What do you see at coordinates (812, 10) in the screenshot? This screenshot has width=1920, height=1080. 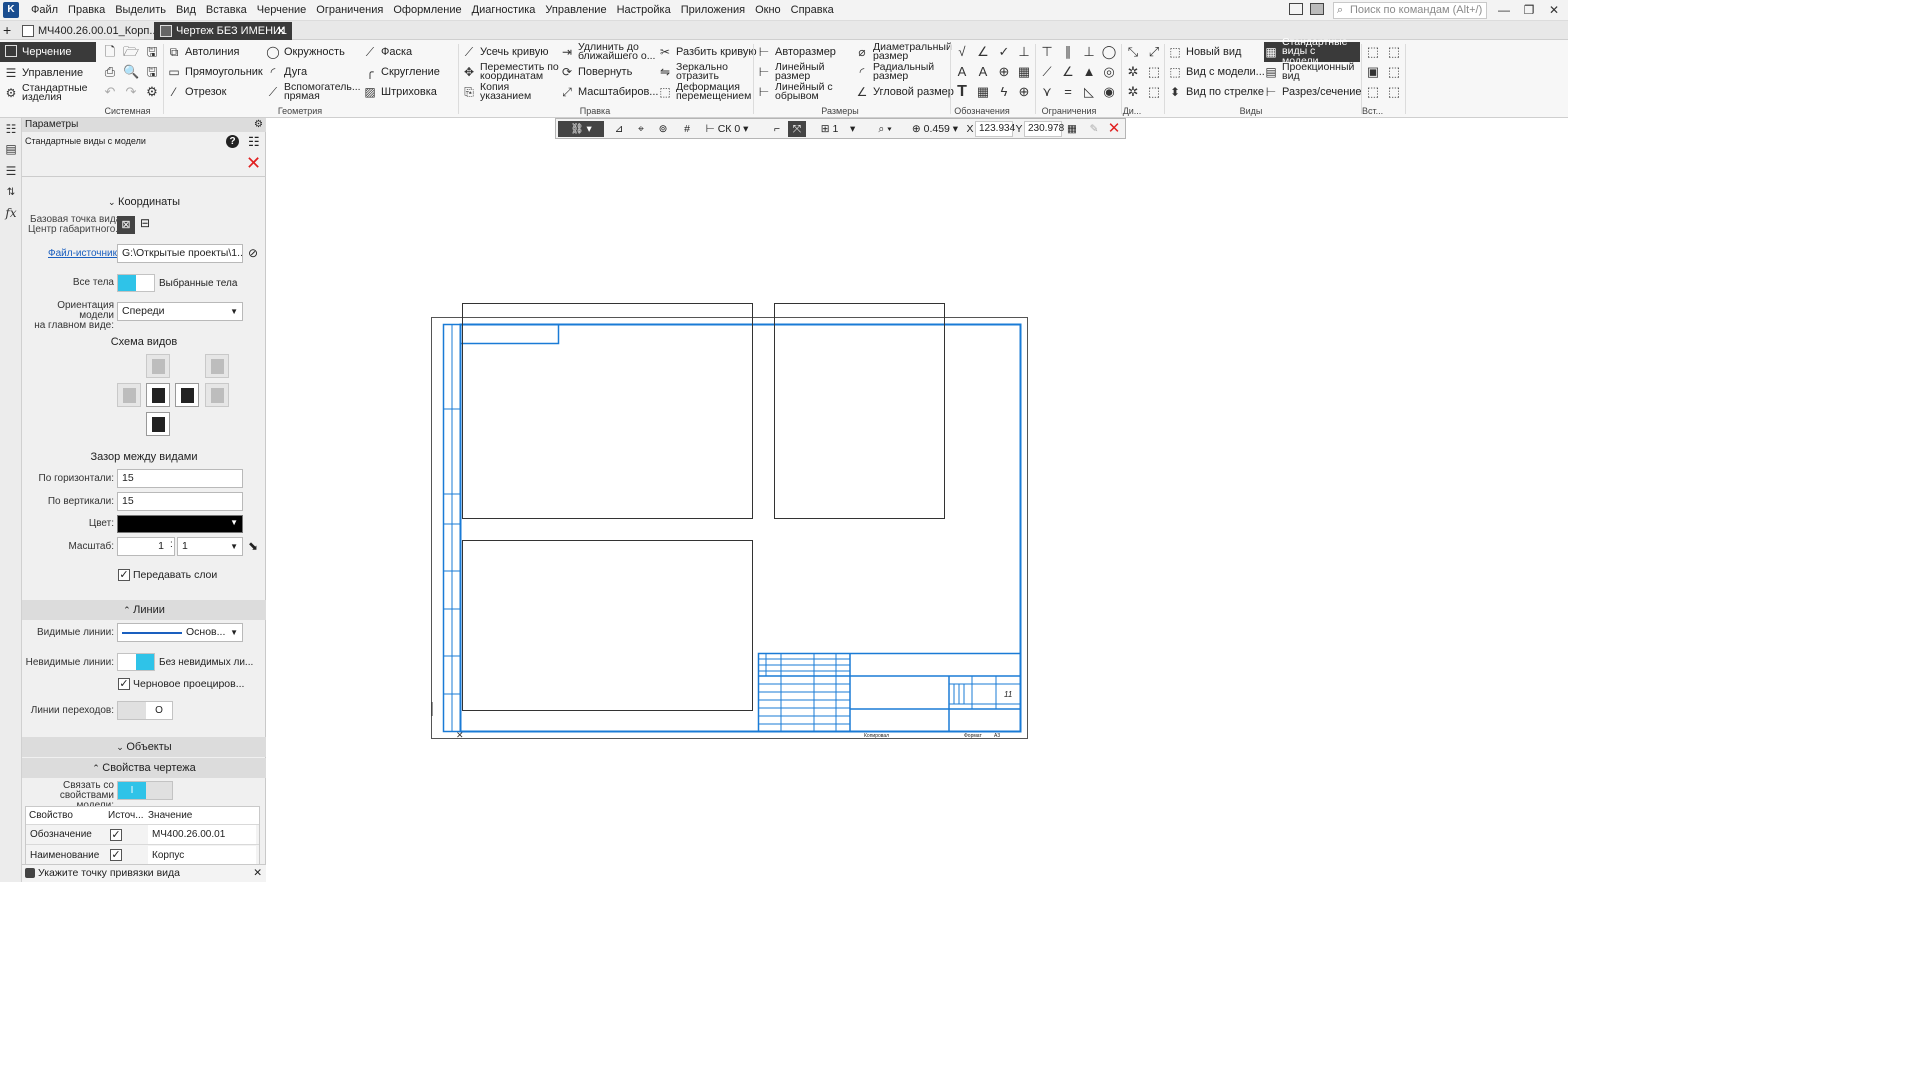 I see `menu-help: Справка` at bounding box center [812, 10].